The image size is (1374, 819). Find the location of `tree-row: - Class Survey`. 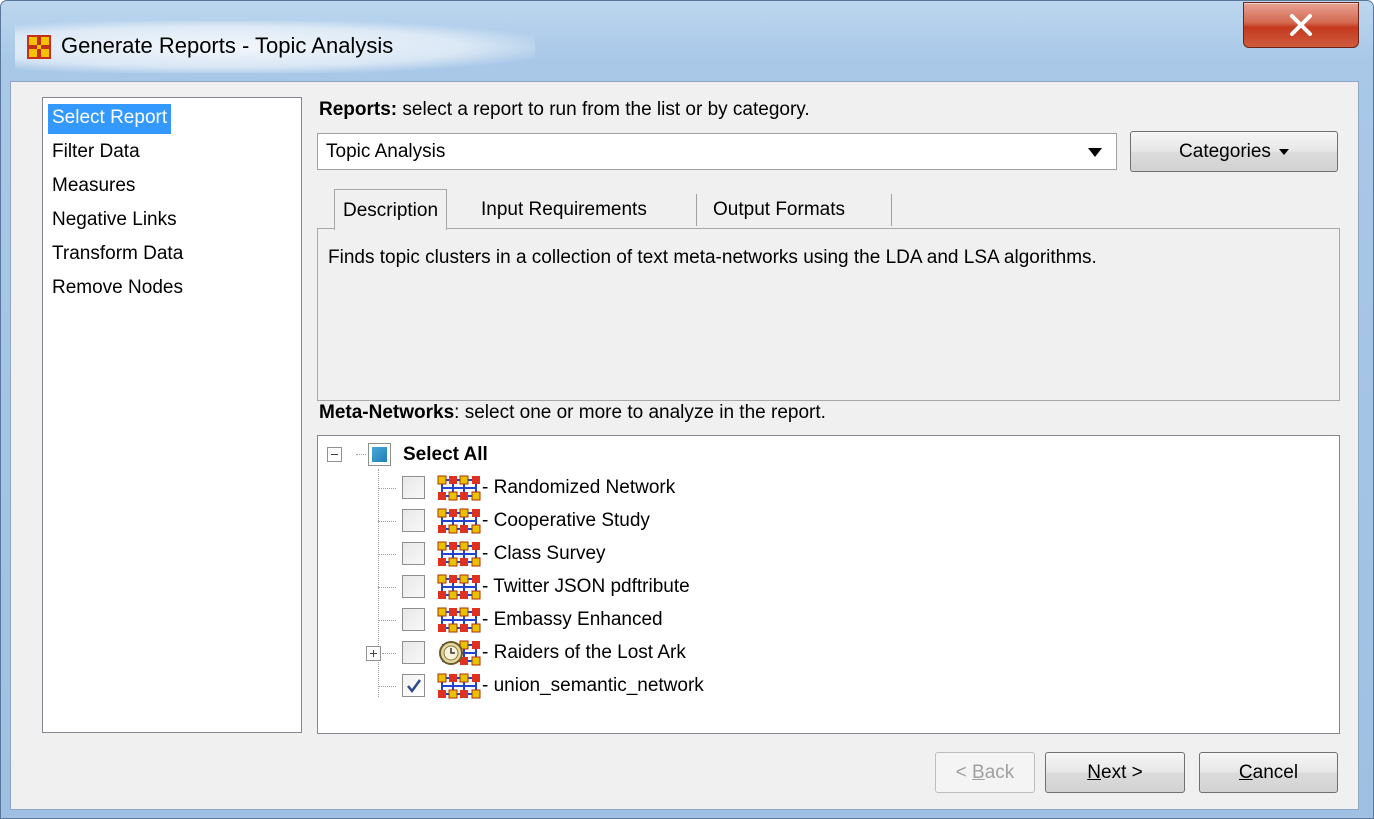

tree-row: - Class Survey is located at coordinates (828, 554).